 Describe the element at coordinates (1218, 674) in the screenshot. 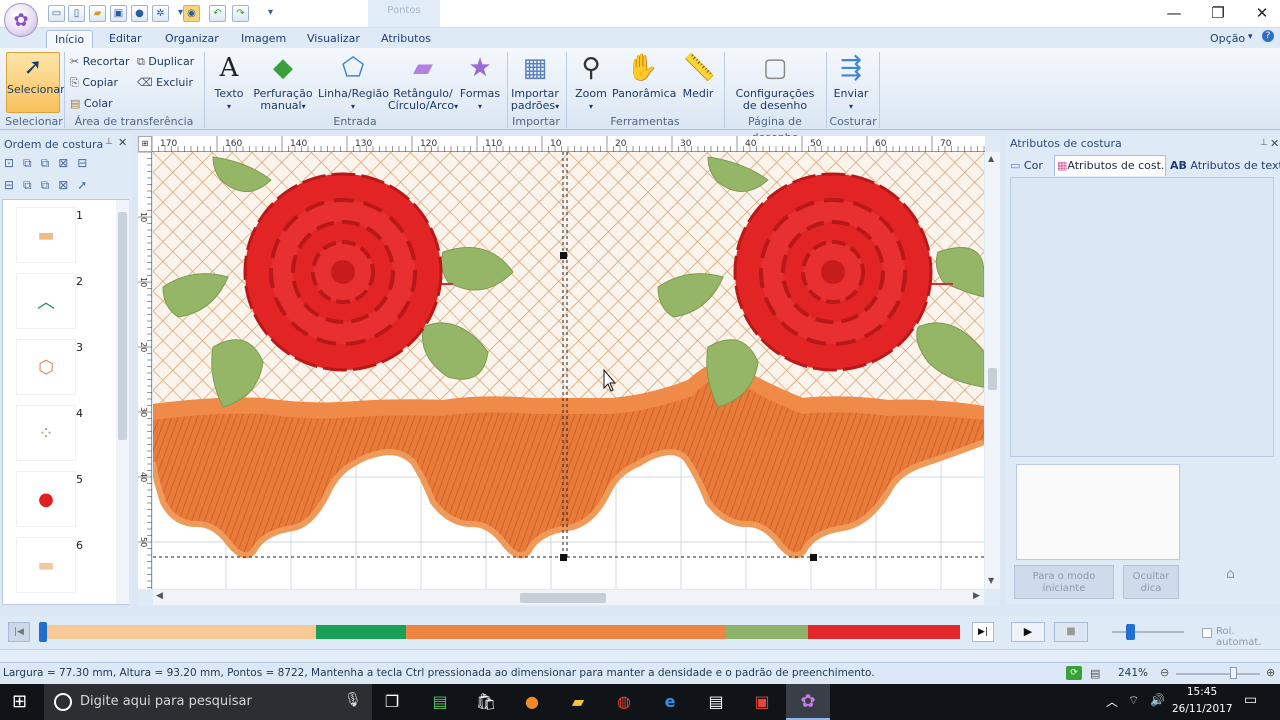

I see `zoom-slider-track` at that location.